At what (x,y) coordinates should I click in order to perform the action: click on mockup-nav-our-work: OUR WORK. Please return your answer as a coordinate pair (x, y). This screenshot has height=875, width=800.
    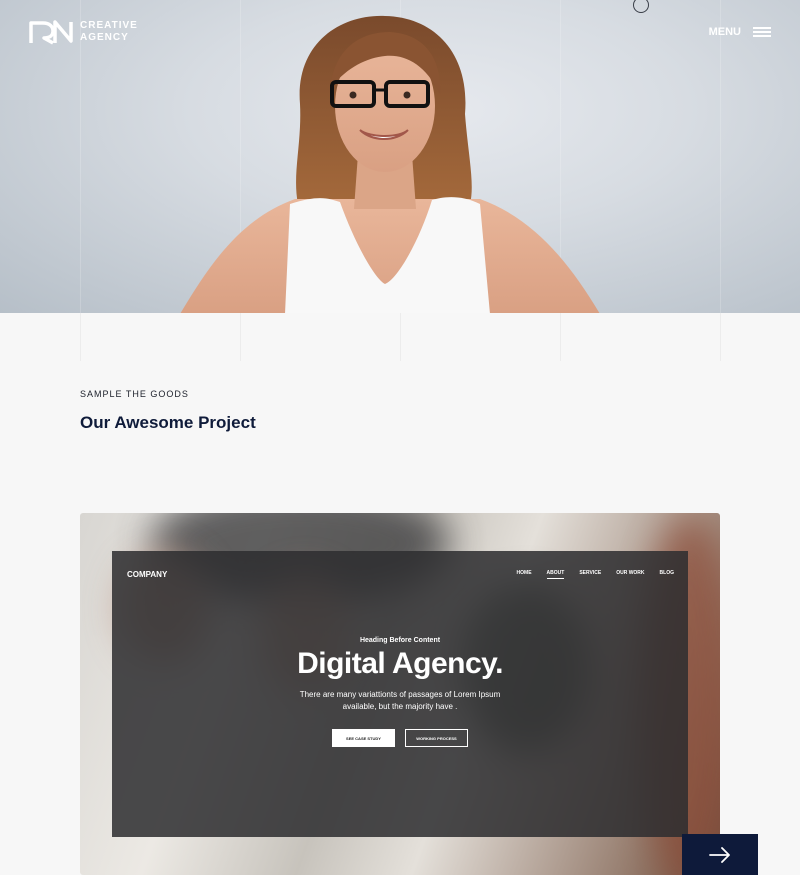
    Looking at the image, I should click on (630, 573).